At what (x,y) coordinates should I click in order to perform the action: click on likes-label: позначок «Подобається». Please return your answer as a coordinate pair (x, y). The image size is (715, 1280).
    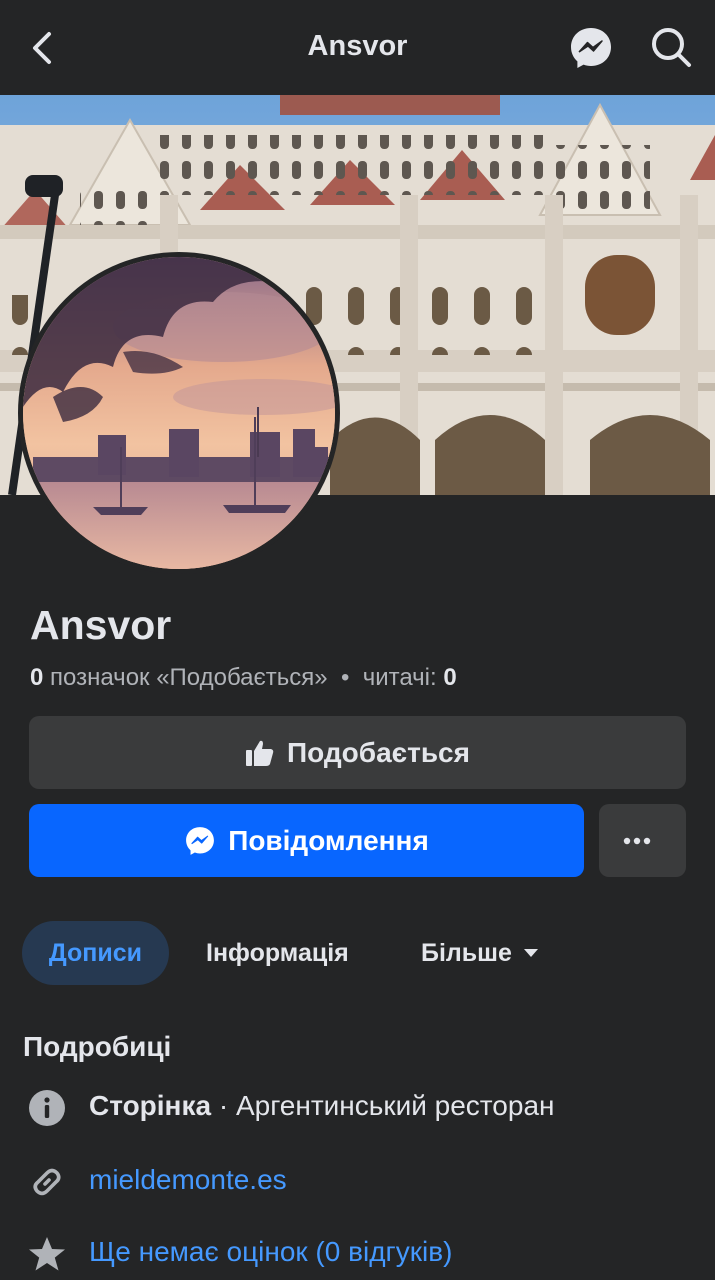
    Looking at the image, I should click on (189, 677).